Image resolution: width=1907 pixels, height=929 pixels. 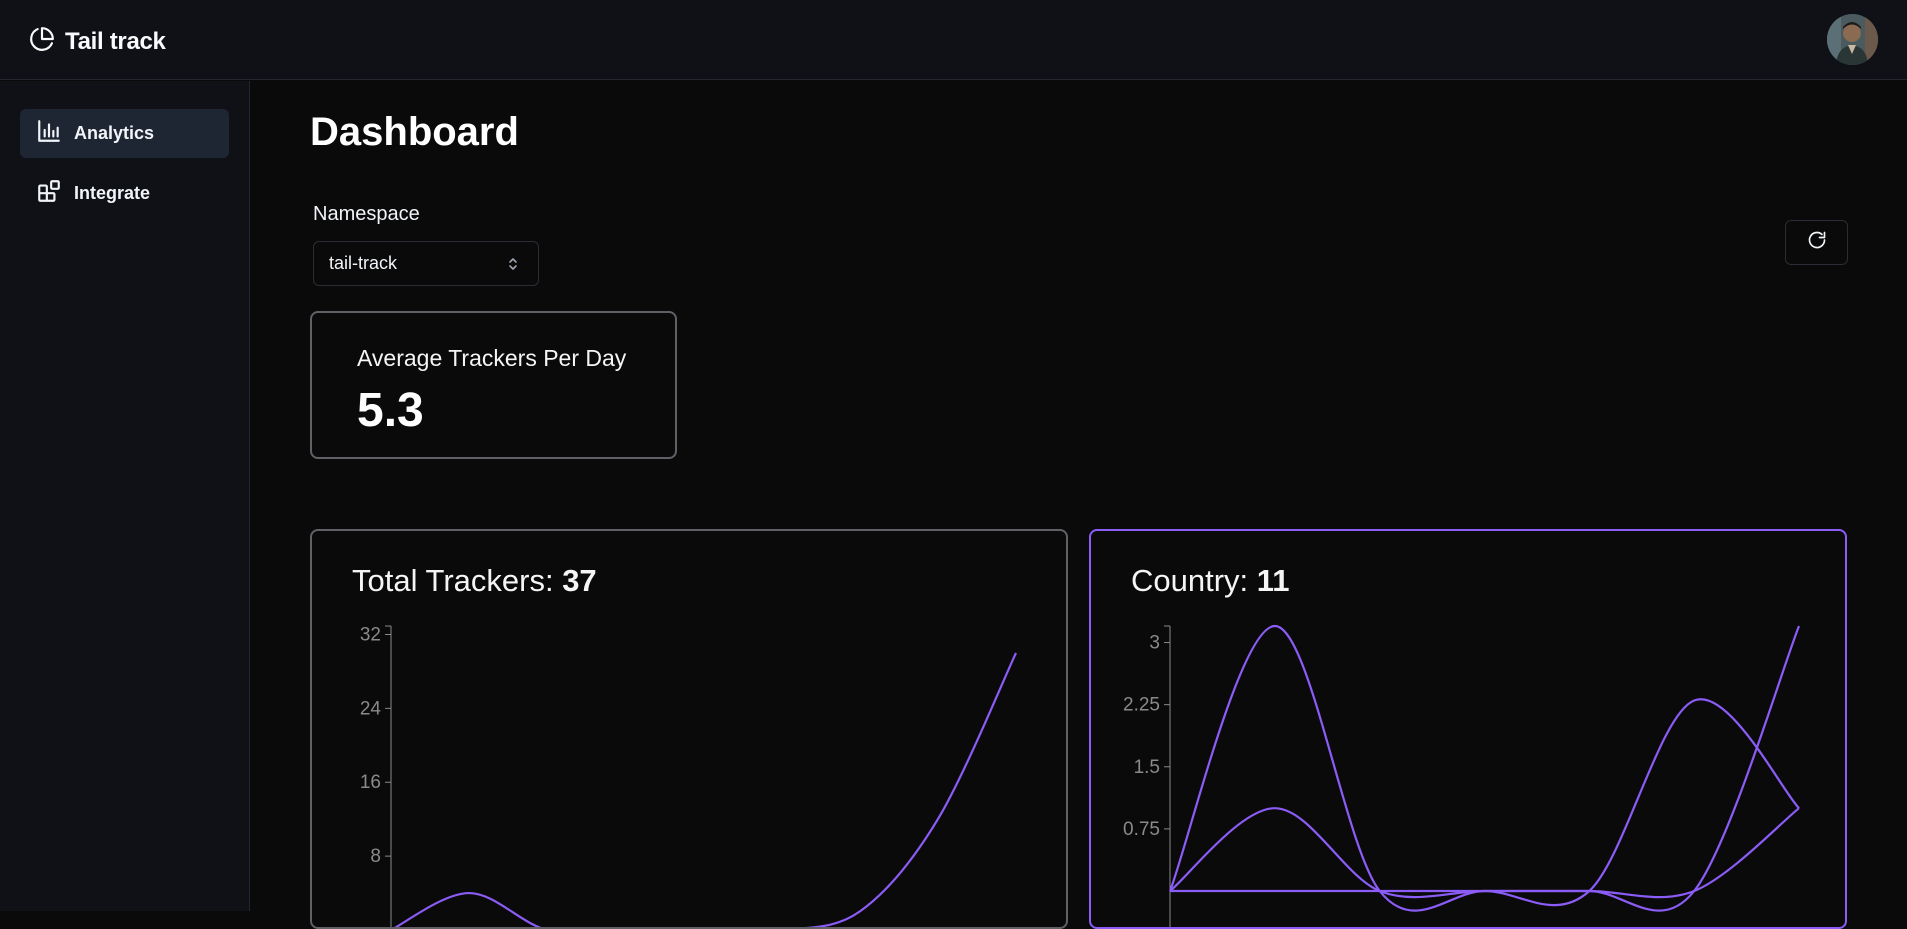 I want to click on y-tick-label: 24, so click(x=371, y=708).